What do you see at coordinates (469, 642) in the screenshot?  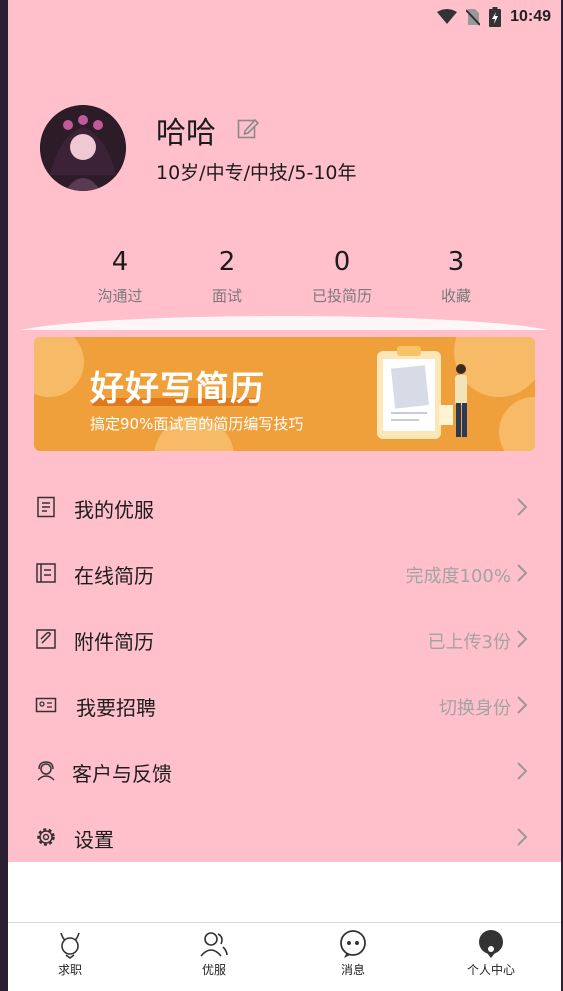 I see `menu-value: 已上传3份` at bounding box center [469, 642].